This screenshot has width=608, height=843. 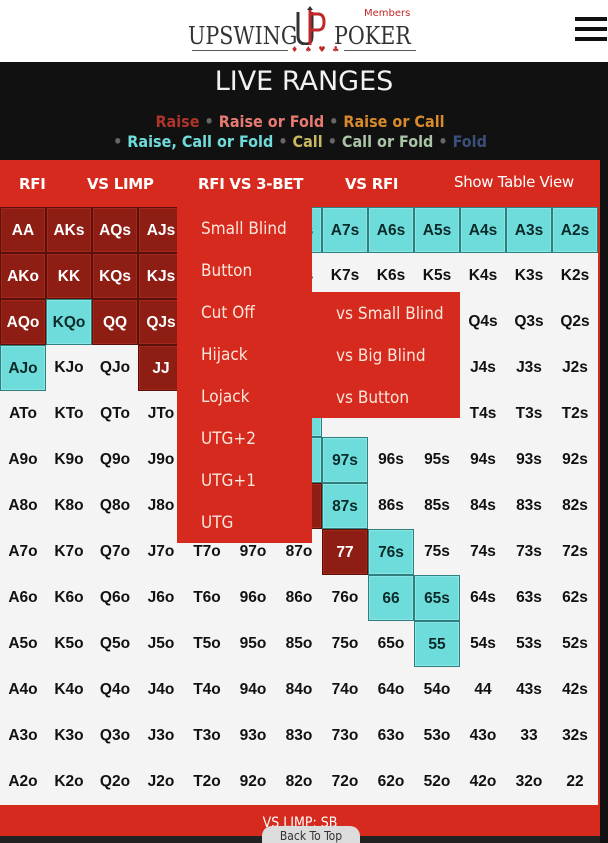 I want to click on hand-cell: 65s, so click(x=437, y=598).